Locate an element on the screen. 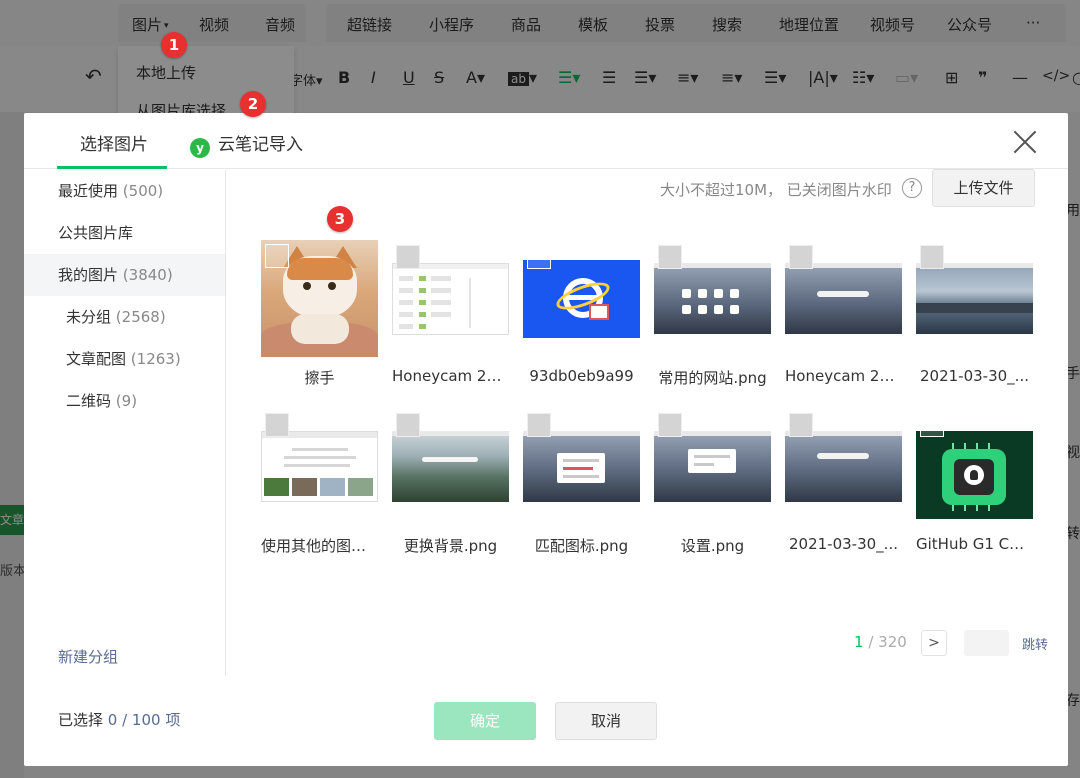 The image size is (1080, 778). lake-wallpaper is located at coordinates (974, 298).